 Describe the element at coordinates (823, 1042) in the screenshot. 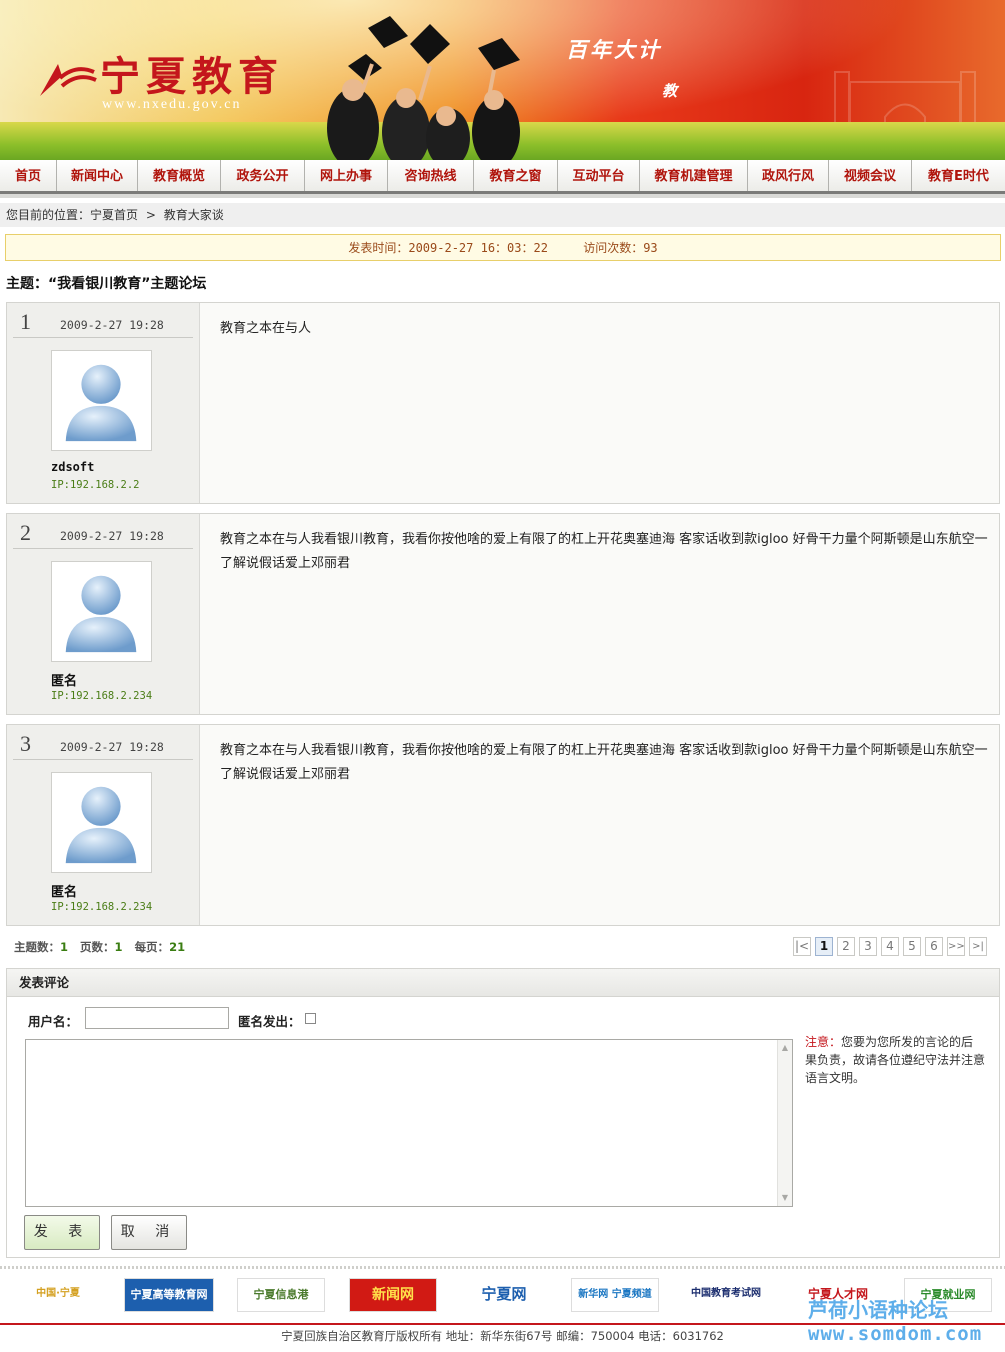

I see `notice-label: 注意：` at that location.